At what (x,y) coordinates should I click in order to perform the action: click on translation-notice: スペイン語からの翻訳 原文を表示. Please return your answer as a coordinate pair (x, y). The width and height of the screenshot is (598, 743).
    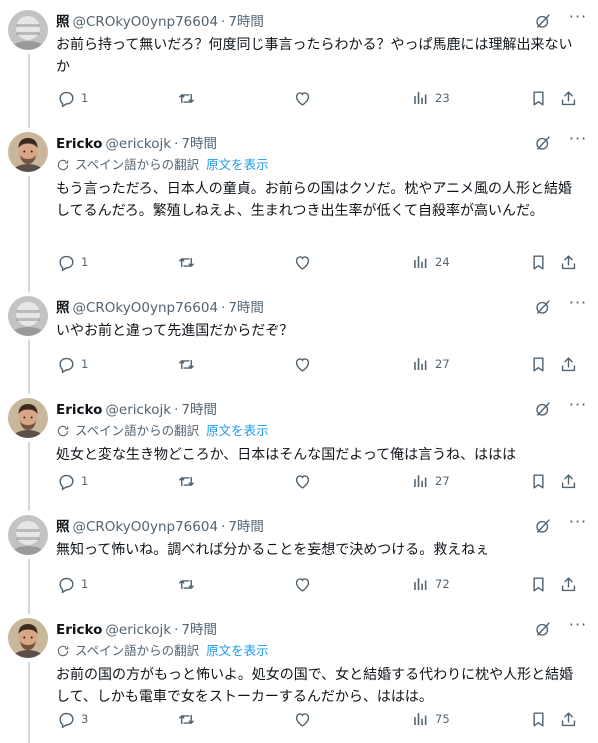
    Looking at the image, I should click on (162, 429).